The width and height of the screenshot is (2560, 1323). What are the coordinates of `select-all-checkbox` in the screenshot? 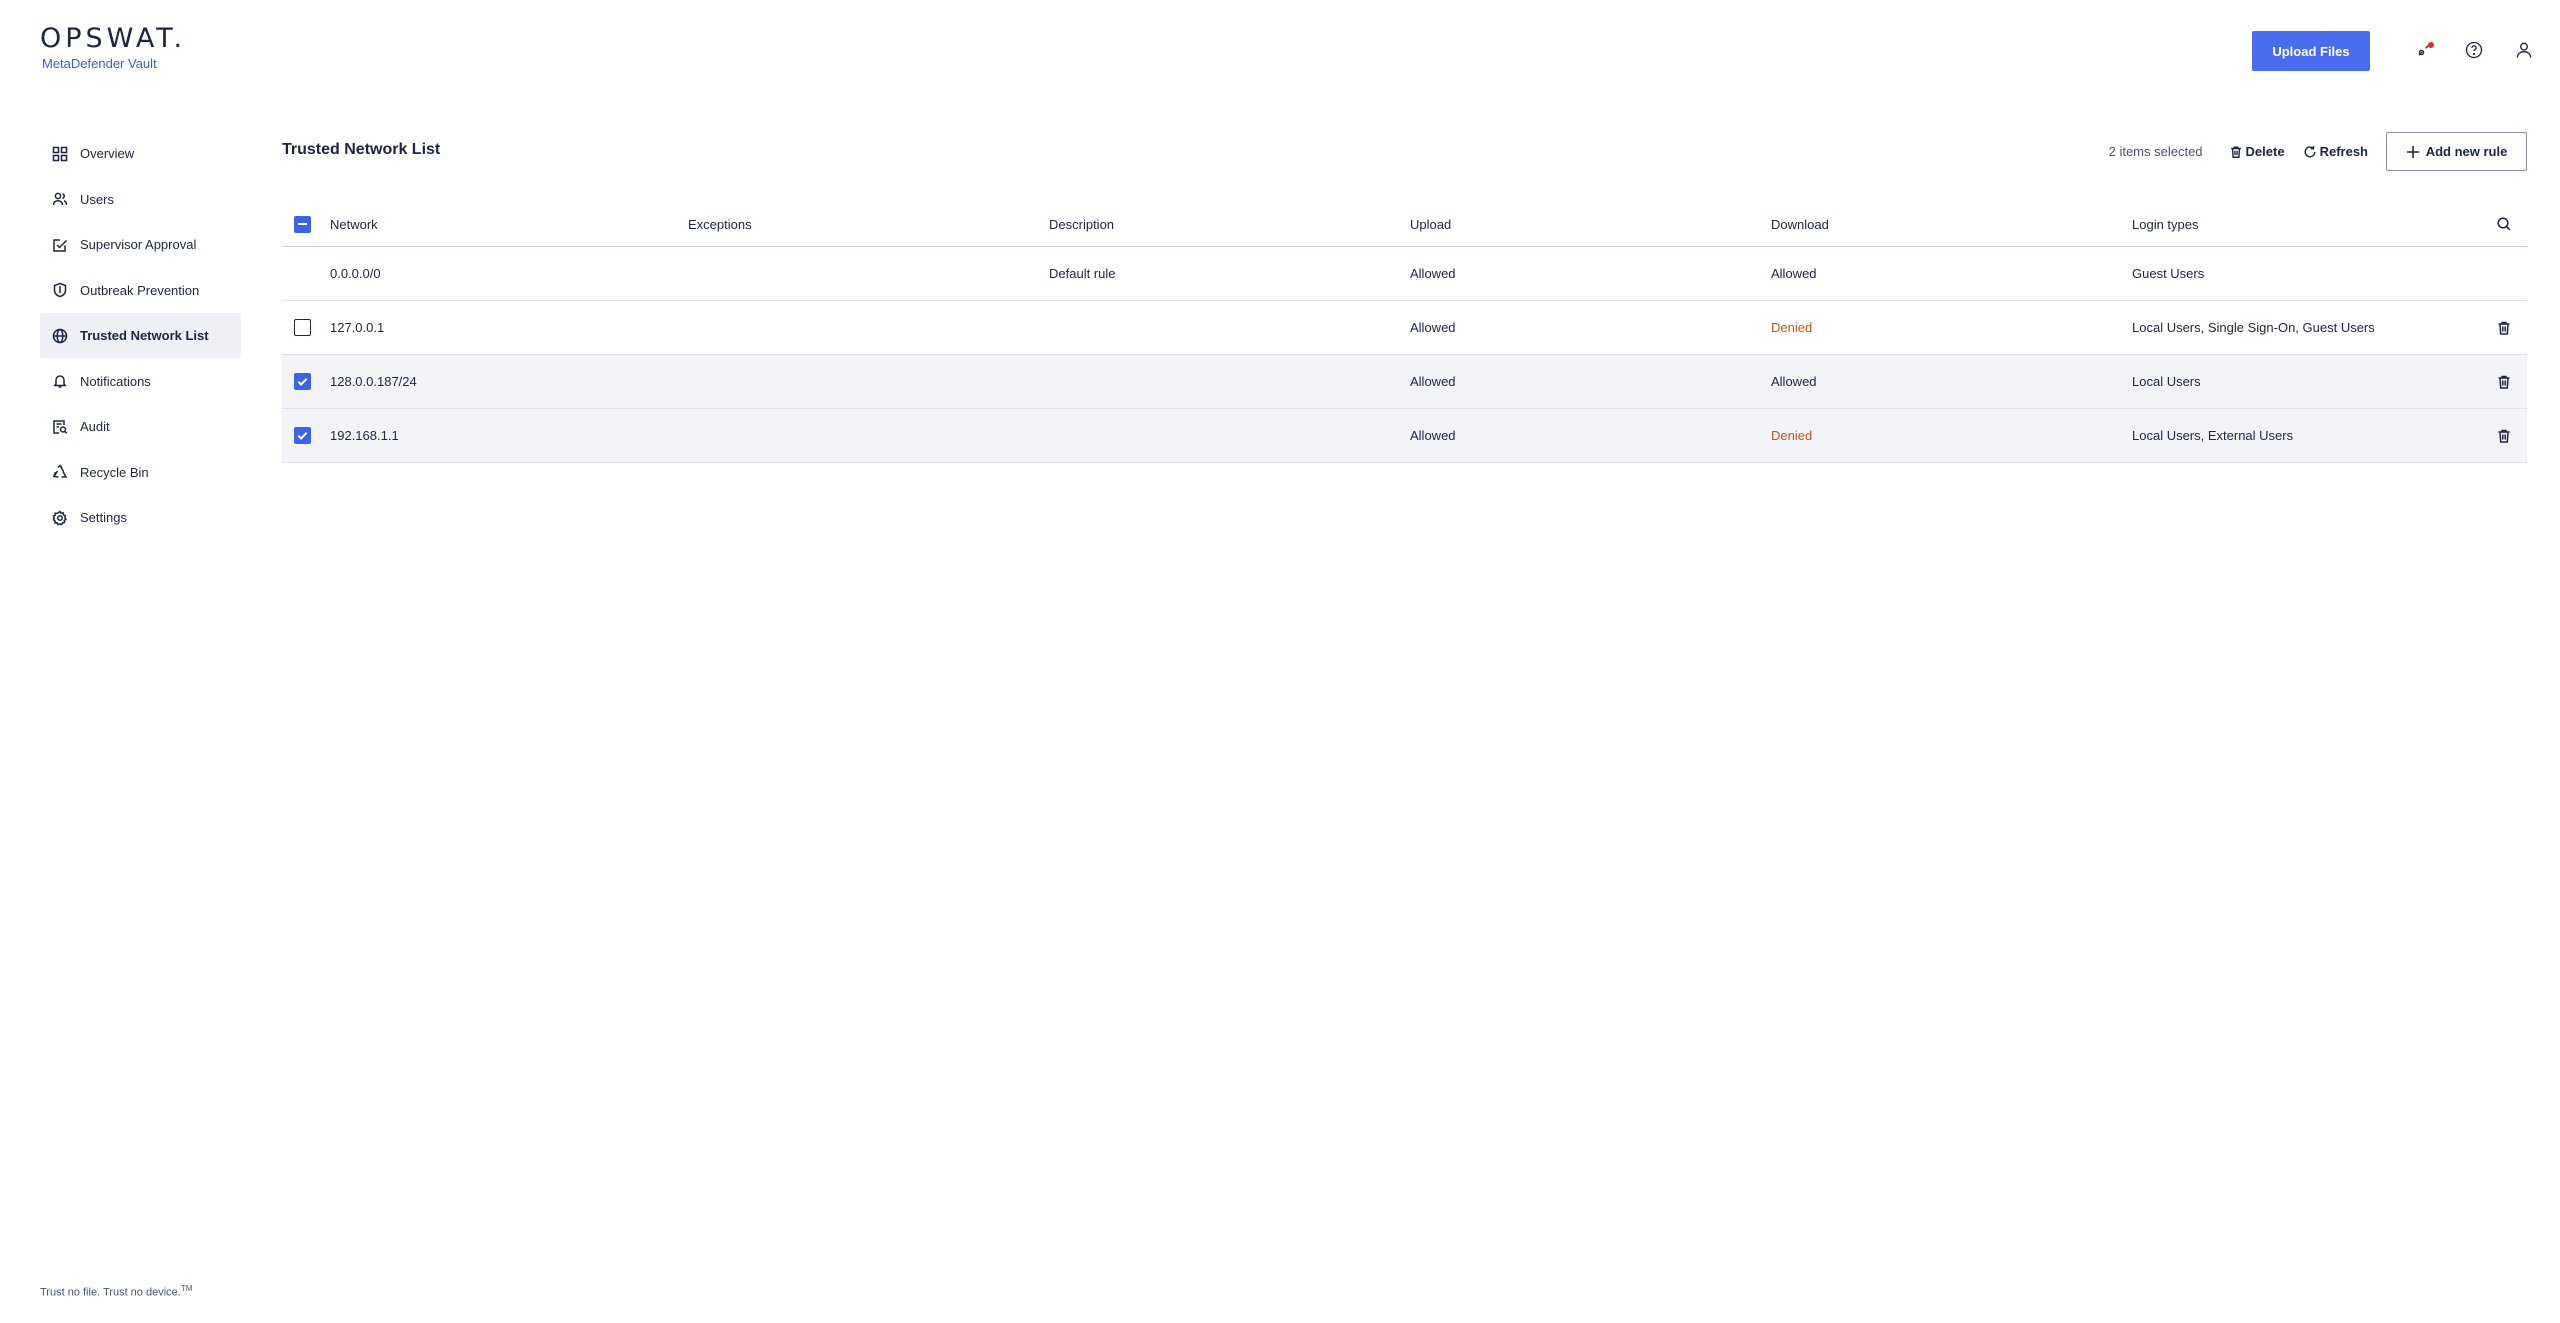 It's located at (302, 224).